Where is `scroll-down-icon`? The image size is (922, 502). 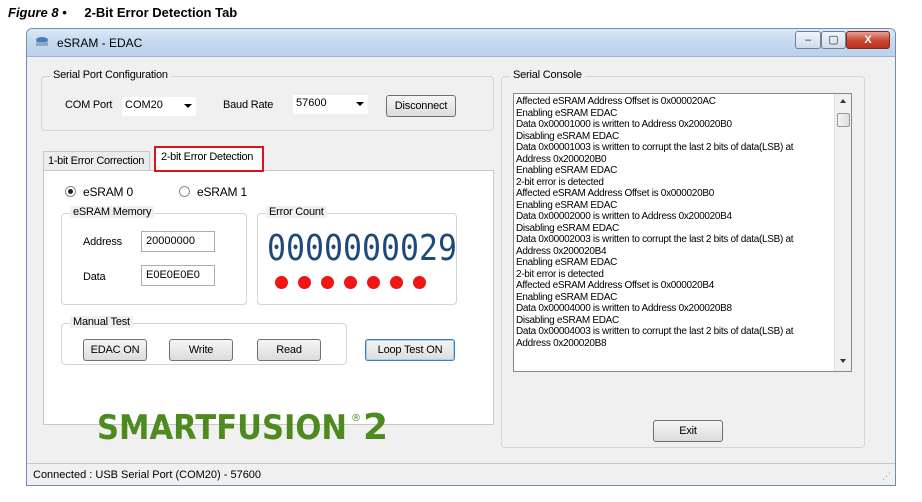
scroll-down-icon is located at coordinates (843, 361).